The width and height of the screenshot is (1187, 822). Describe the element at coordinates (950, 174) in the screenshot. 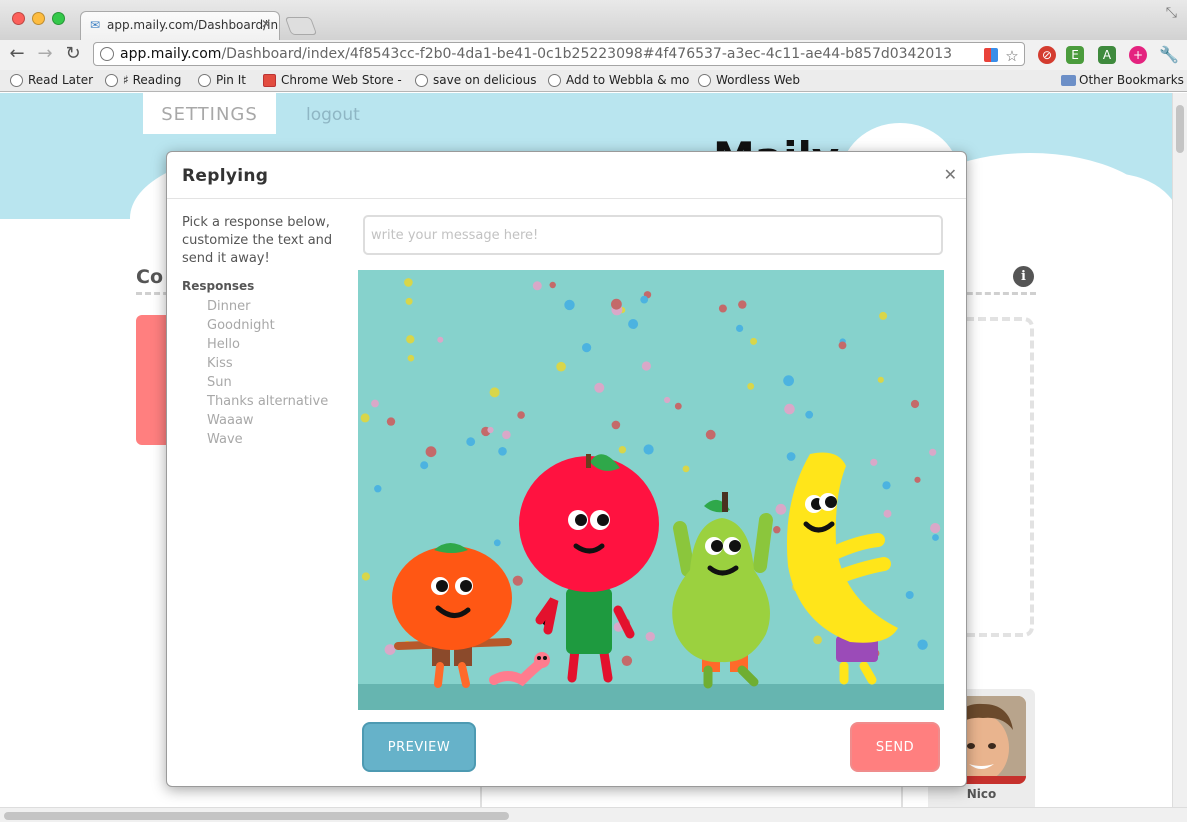

I see `close-icon: ✕` at that location.